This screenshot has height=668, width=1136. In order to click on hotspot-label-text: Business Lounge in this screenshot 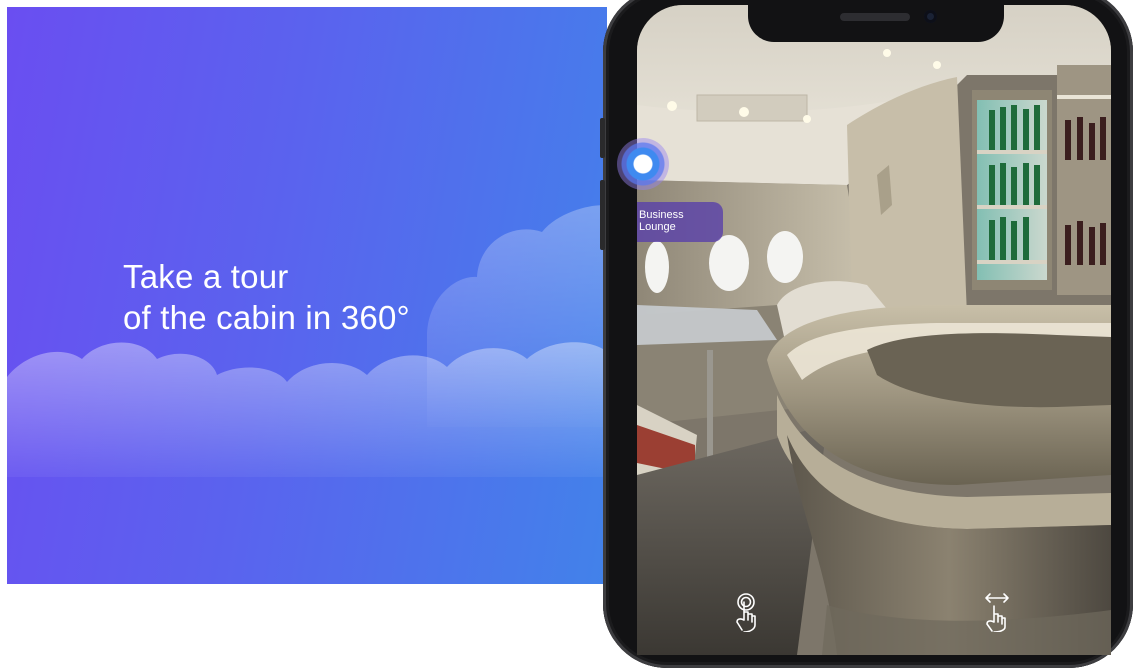, I will do `click(661, 221)`.